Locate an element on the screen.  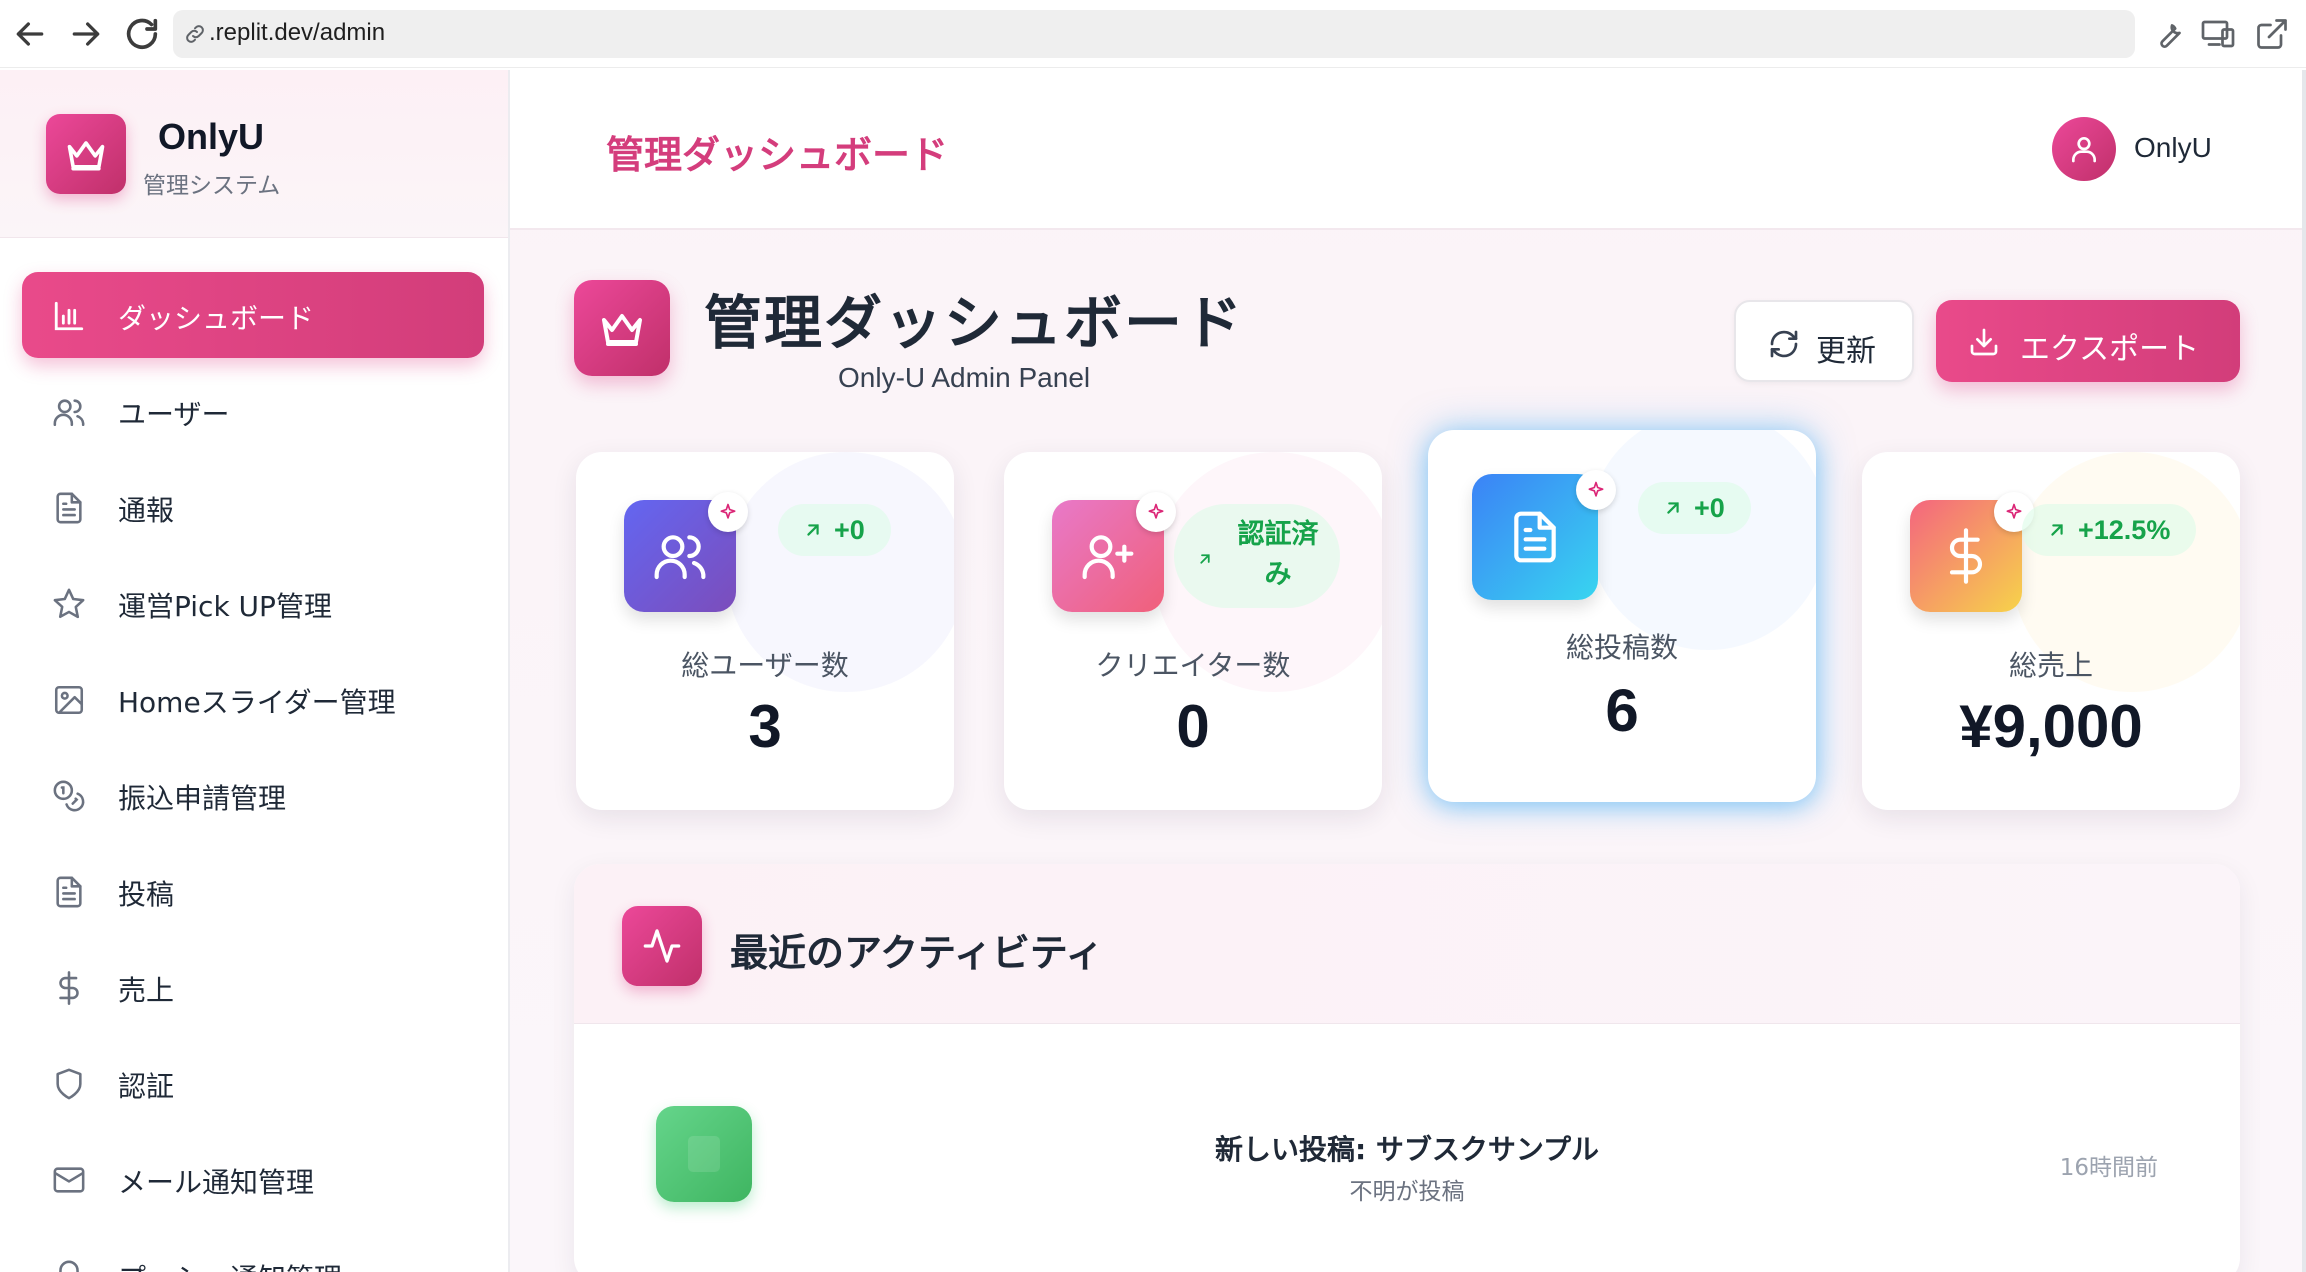
sidebar-item-label: メール通知管理 is located at coordinates (216, 1182).